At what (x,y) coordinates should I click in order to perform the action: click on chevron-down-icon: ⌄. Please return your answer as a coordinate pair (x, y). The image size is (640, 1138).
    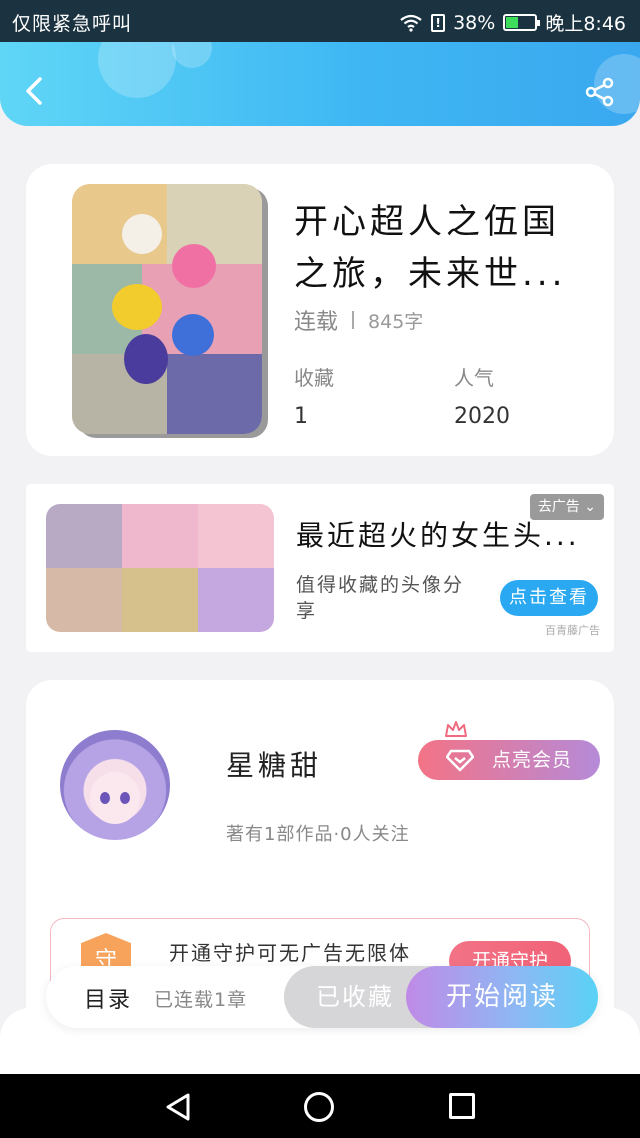
    Looking at the image, I should click on (590, 507).